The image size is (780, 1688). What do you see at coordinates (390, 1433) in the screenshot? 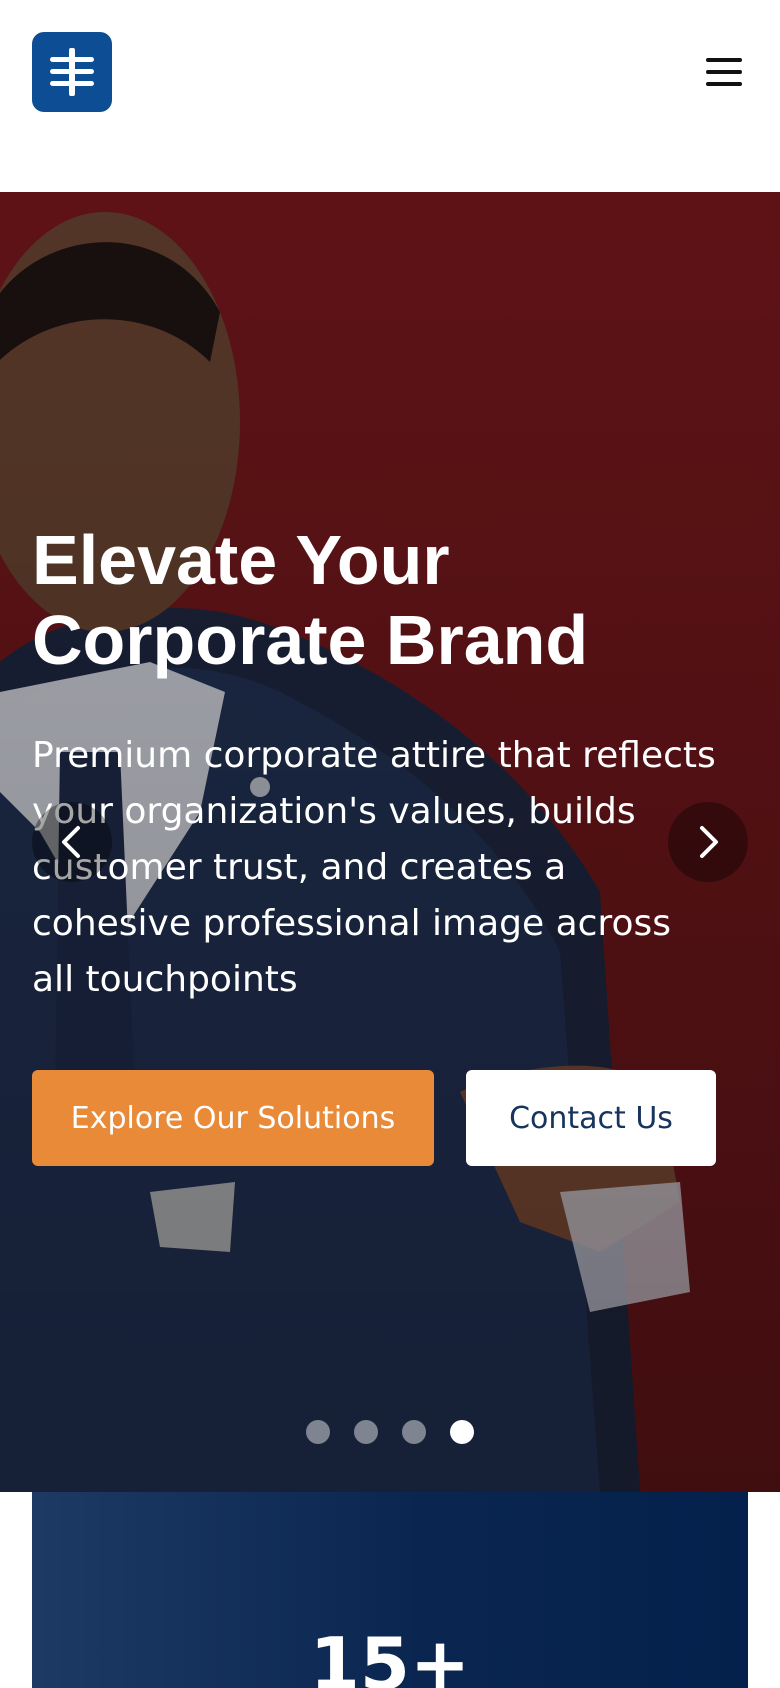
I see `slider-pagination` at bounding box center [390, 1433].